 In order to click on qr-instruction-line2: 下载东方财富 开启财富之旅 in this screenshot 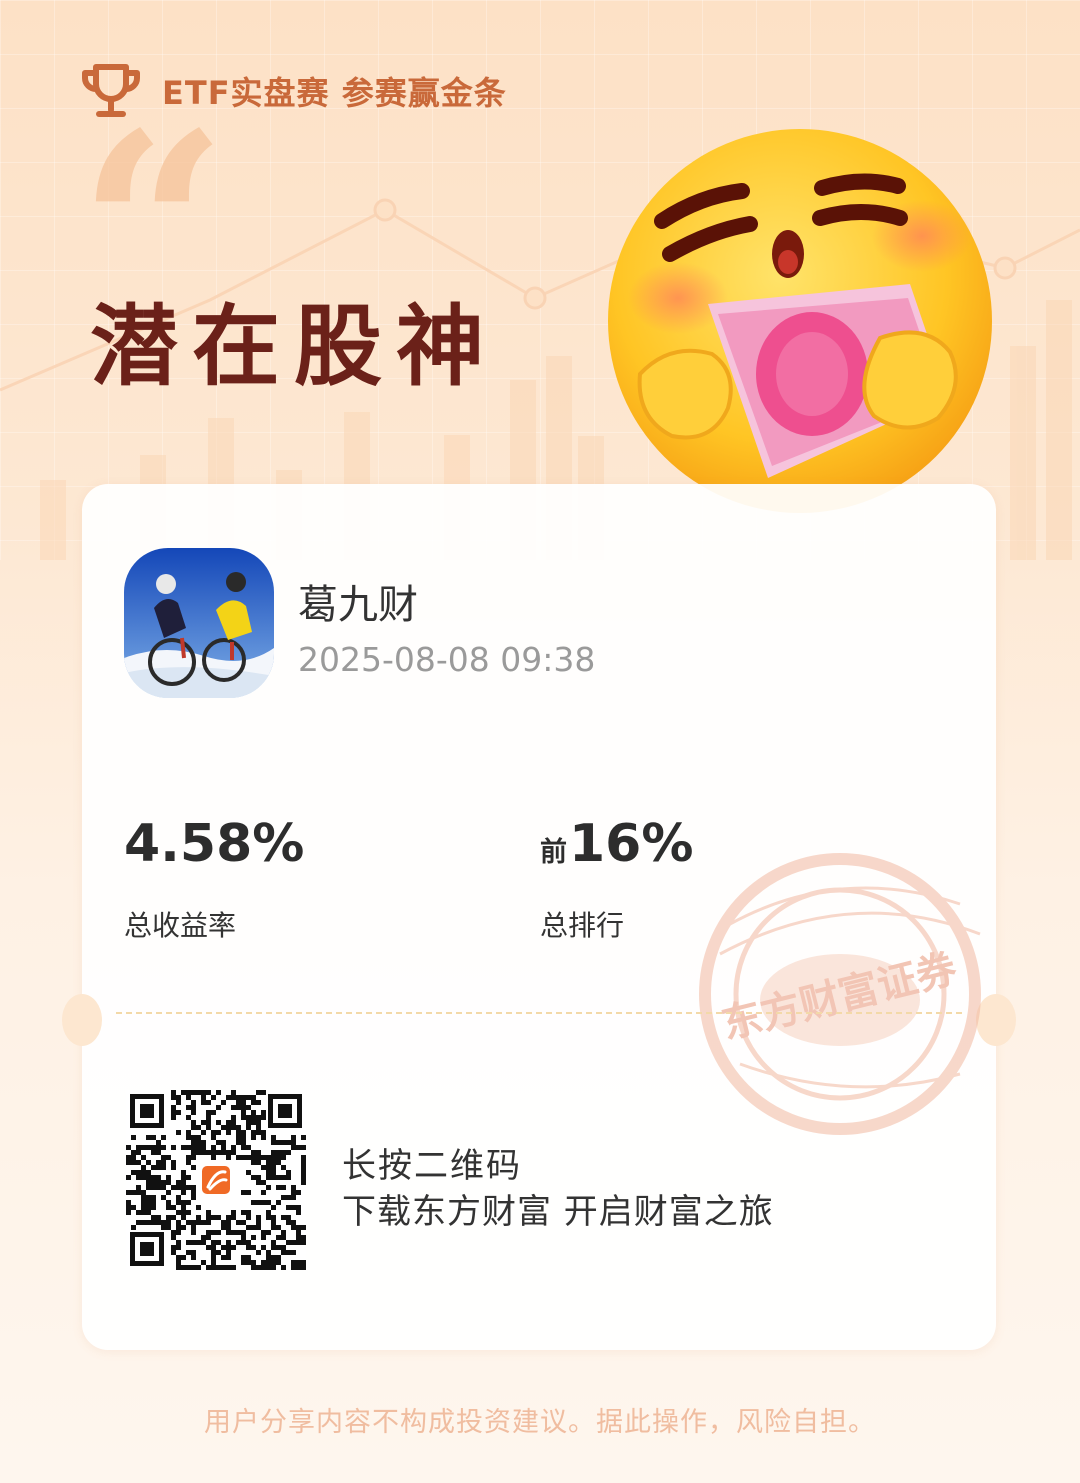, I will do `click(558, 1212)`.